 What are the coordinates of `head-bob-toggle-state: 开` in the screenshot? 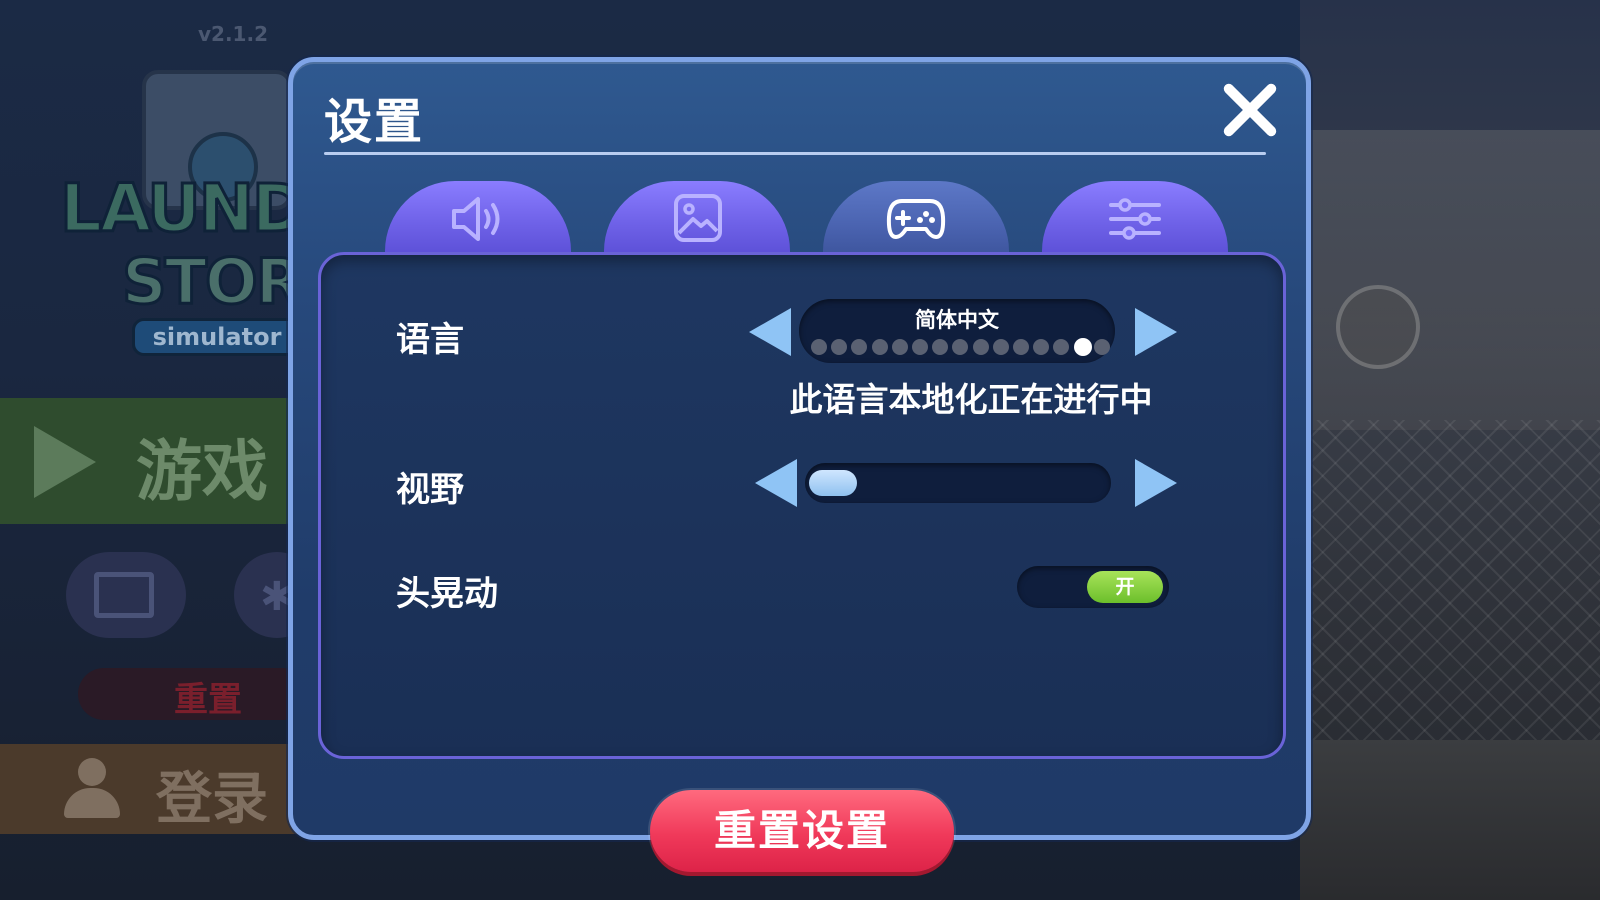 It's located at (1125, 587).